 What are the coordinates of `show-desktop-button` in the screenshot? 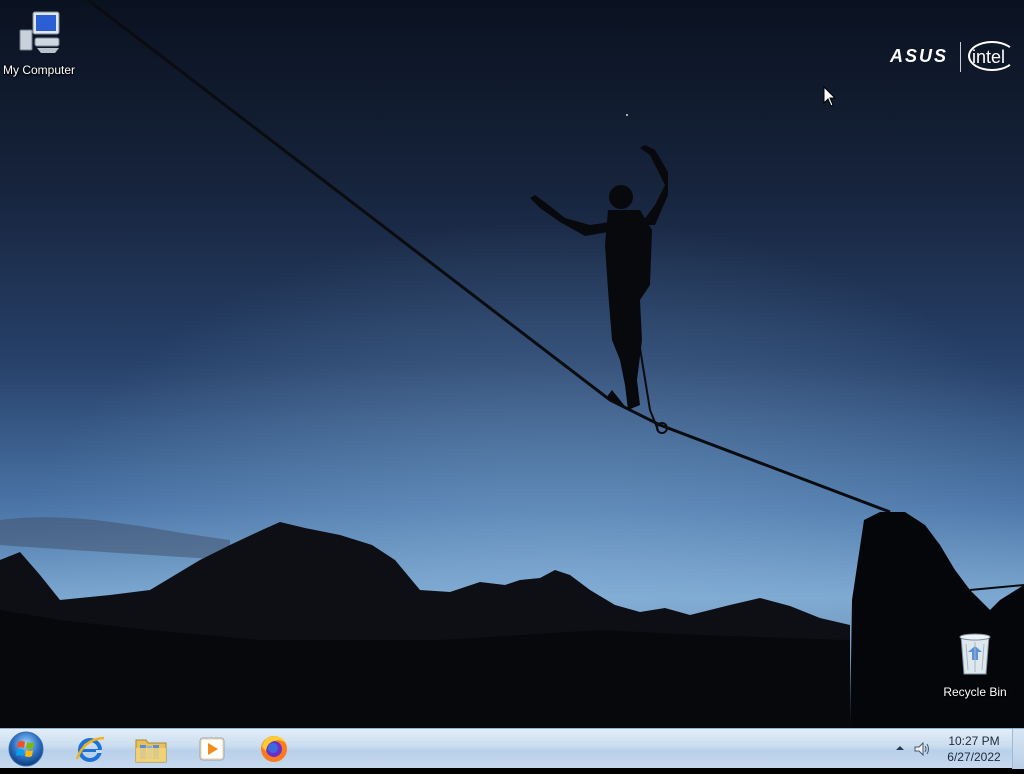 It's located at (1018, 749).